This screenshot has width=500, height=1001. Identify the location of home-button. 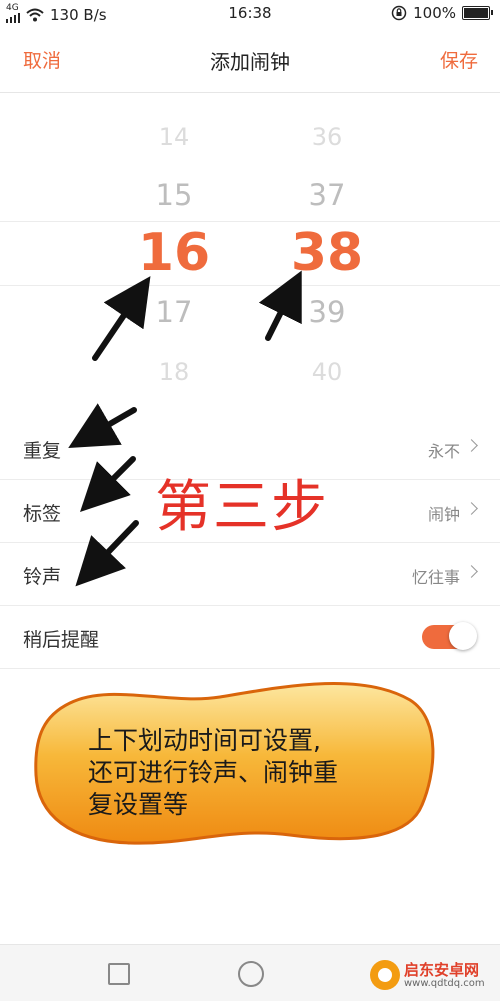
(251, 974).